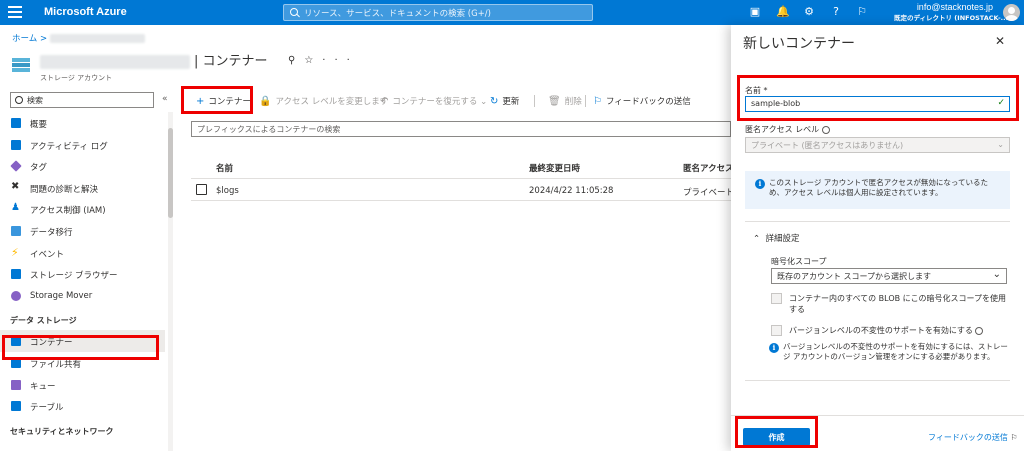  Describe the element at coordinates (97, 38) in the screenshot. I see `breadcrumb-account-redacted` at that location.